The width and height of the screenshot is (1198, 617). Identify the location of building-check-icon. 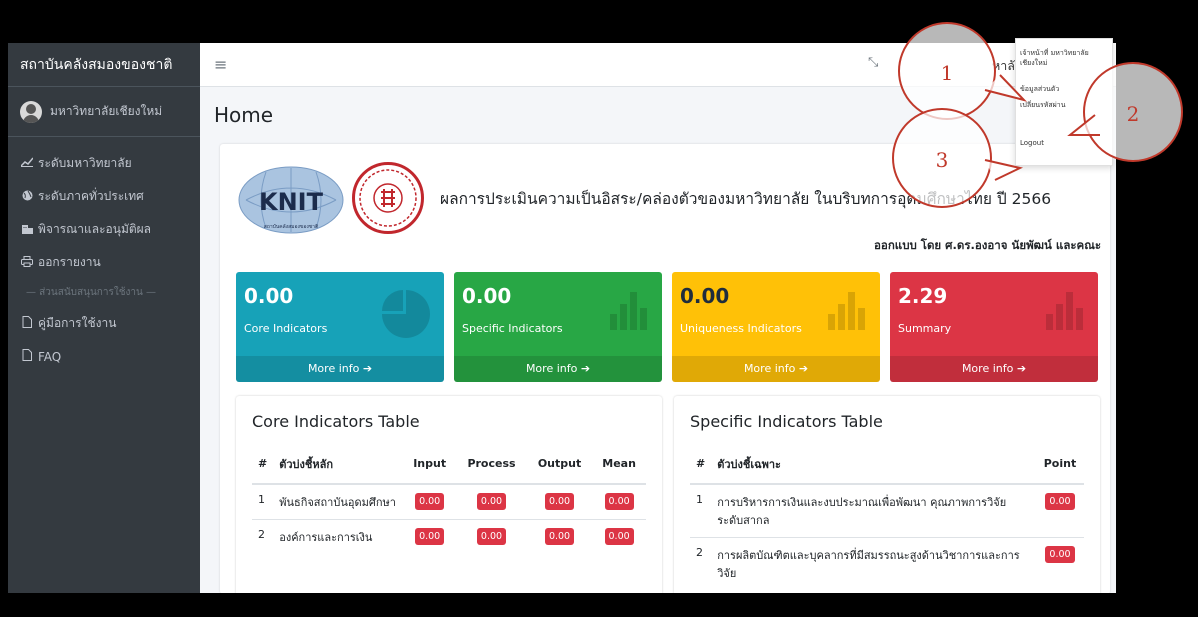
(27, 230).